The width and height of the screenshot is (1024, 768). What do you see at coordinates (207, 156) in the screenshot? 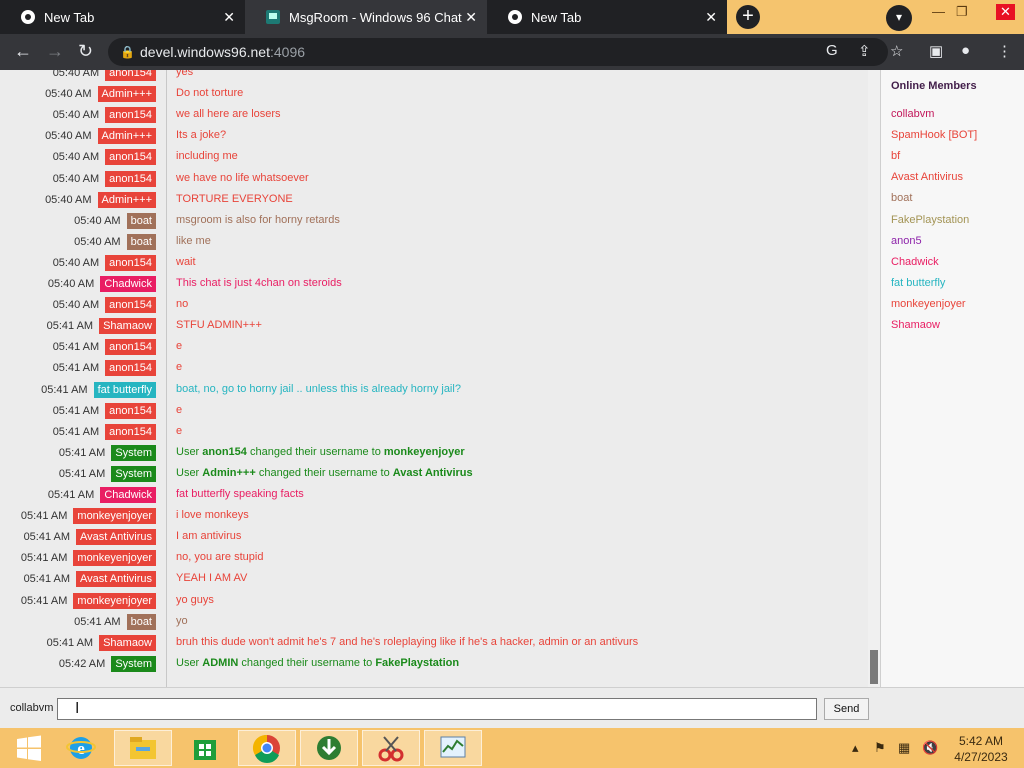
I see `message-text: including me` at bounding box center [207, 156].